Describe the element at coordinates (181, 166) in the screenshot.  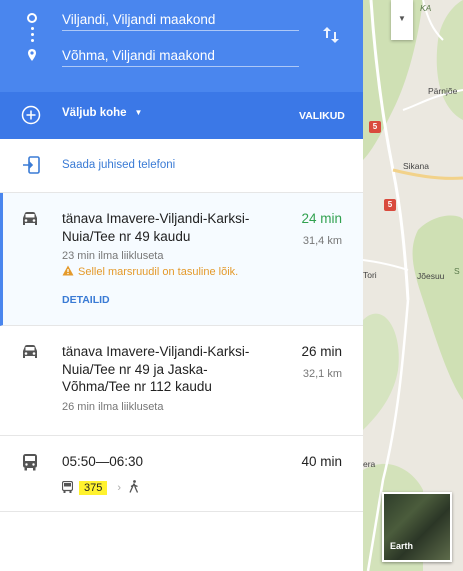
I see `send-to-phone-row: Saada juhised telefoni` at that location.